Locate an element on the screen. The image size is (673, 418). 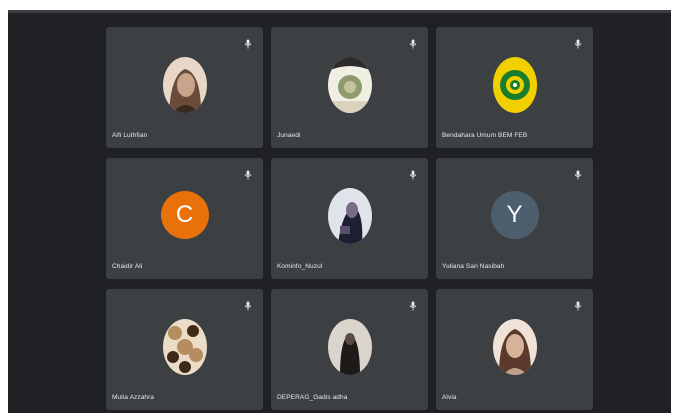
participant-tile: Kominfo_Nuzul is located at coordinates (349, 218).